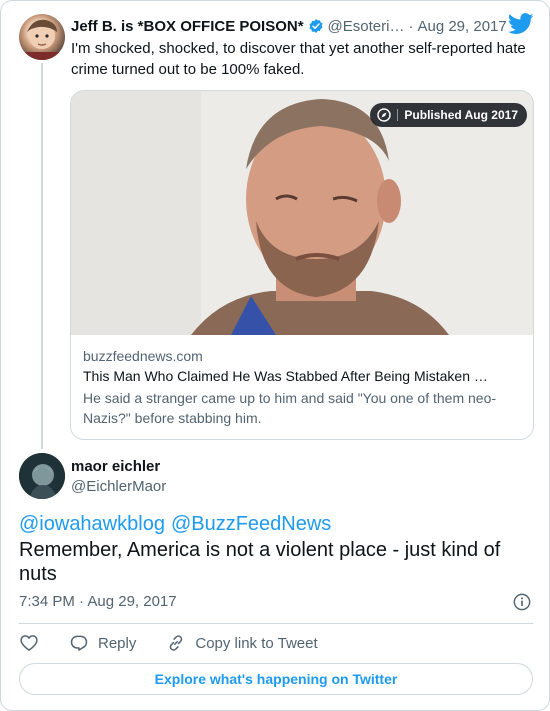 This screenshot has height=711, width=550. I want to click on copy-link-button: Copy link to Tweet, so click(242, 643).